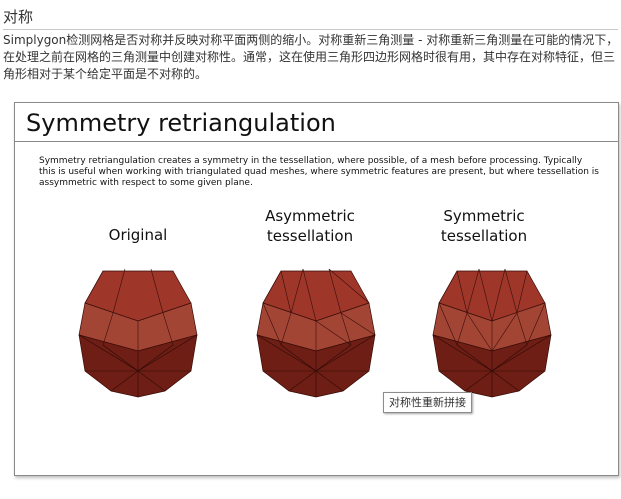 The image size is (621, 499). Describe the element at coordinates (310, 236) in the screenshot. I see `label-asymmetric-line2: tessellation` at that location.